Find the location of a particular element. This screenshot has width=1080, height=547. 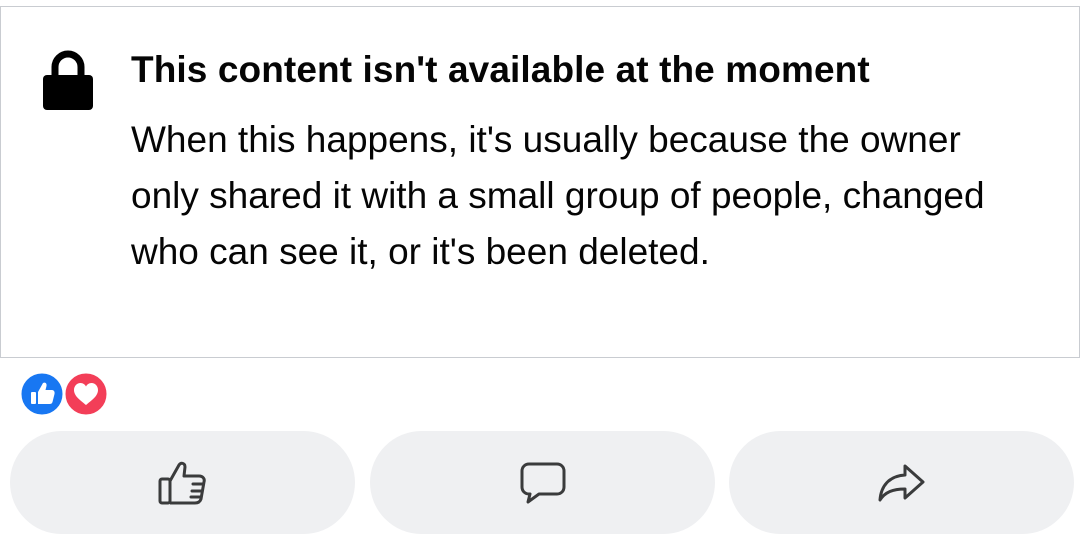

share-icon is located at coordinates (901, 482).